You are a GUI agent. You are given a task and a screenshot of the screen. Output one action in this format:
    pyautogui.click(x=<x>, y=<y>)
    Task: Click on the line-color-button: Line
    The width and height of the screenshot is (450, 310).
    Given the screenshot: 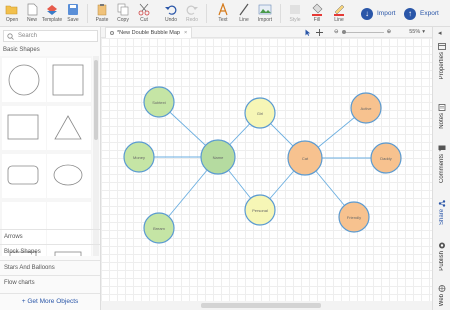 What is the action you would take?
    pyautogui.click(x=339, y=13)
    